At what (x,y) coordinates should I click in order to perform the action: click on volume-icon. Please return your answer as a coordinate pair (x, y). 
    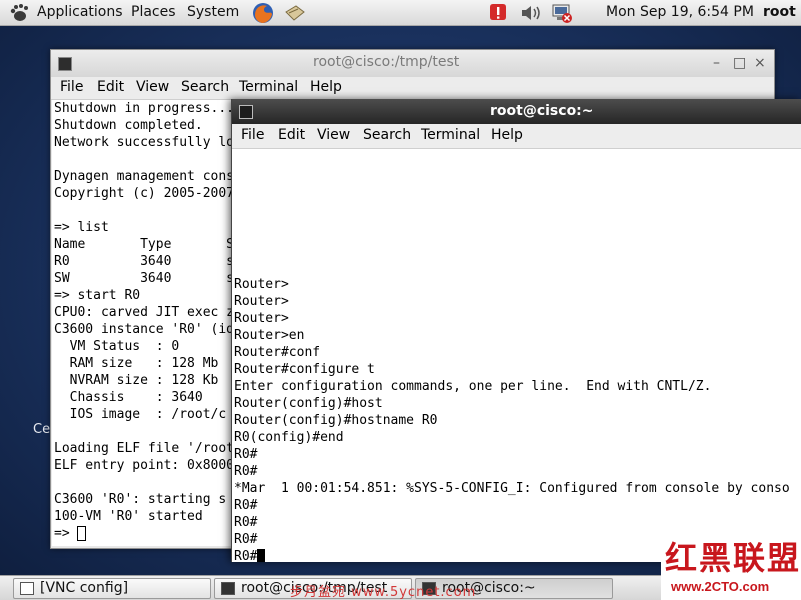
    Looking at the image, I should click on (532, 13).